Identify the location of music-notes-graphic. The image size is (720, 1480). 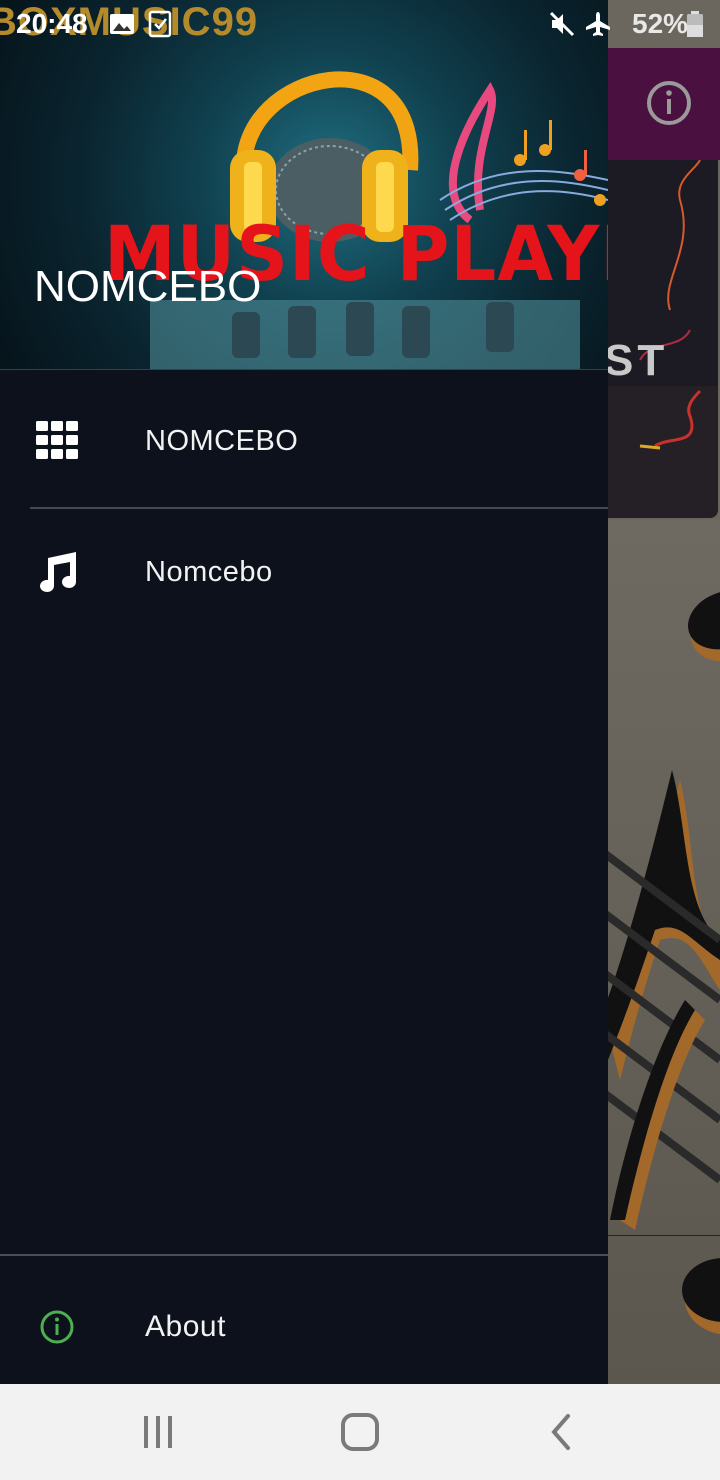
(523, 153).